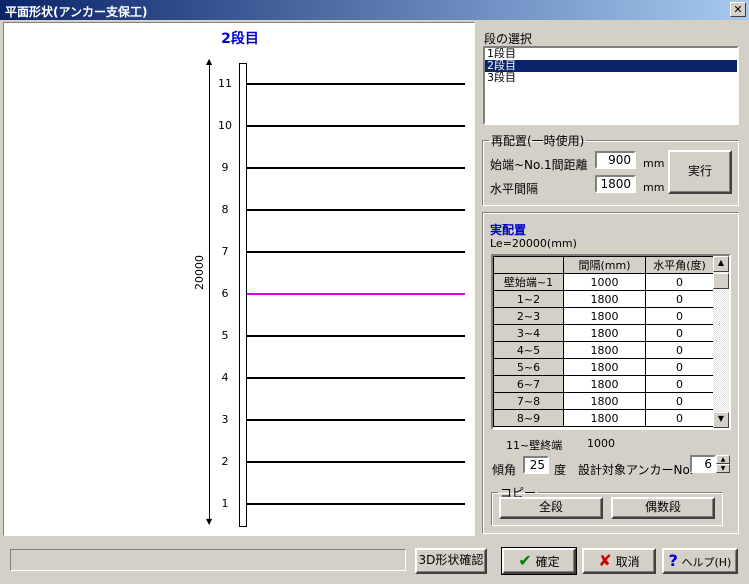 The width and height of the screenshot is (749, 584). I want to click on wall-pillar, so click(243, 295).